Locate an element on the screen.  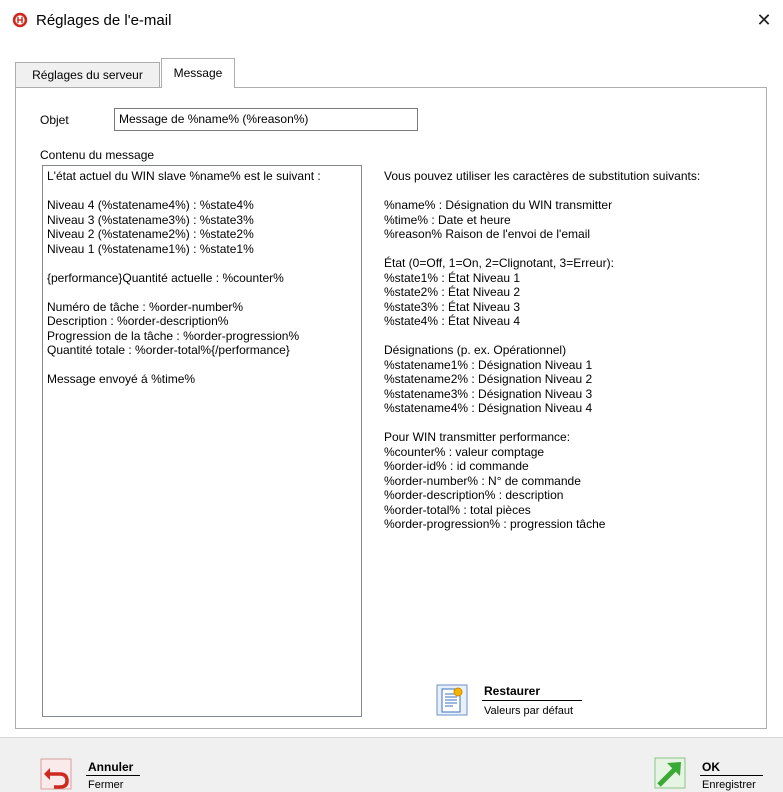
message-line: Description : %order-description% is located at coordinates (138, 321).